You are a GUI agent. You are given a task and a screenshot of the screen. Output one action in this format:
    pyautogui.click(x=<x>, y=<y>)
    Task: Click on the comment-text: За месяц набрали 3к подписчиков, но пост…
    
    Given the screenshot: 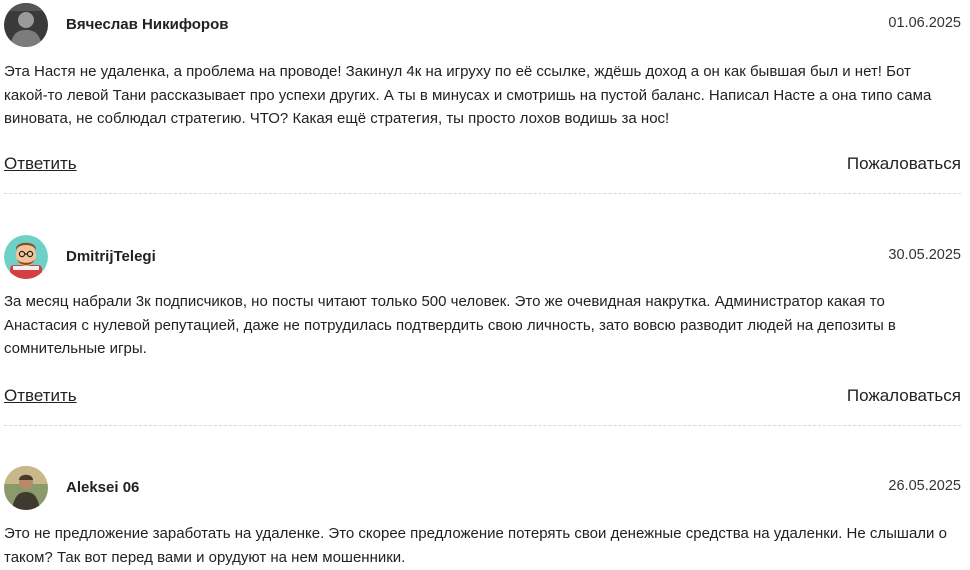 What is the action you would take?
    pyautogui.click(x=450, y=325)
    